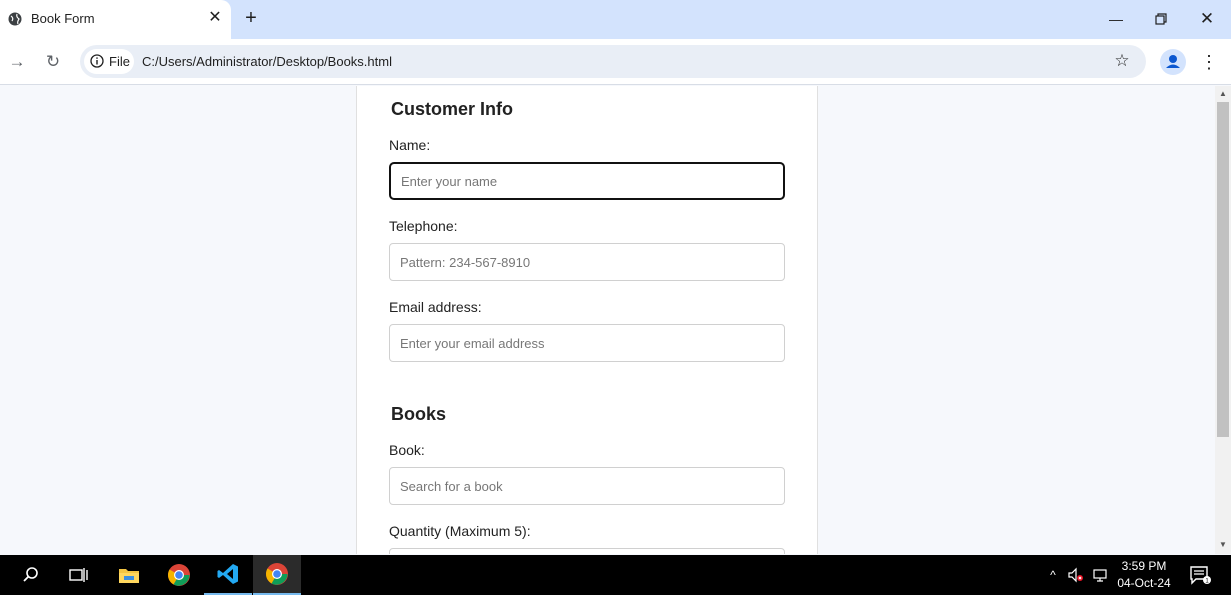  Describe the element at coordinates (53, 62) in the screenshot. I see `reload-icon: ↻` at that location.